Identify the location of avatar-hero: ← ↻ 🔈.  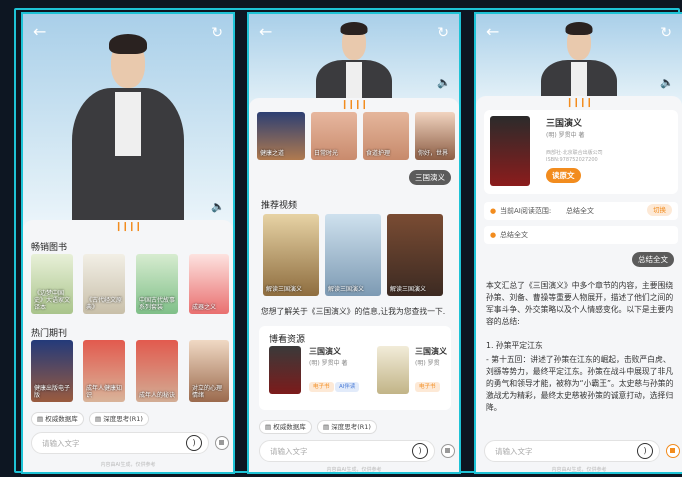
(128, 126).